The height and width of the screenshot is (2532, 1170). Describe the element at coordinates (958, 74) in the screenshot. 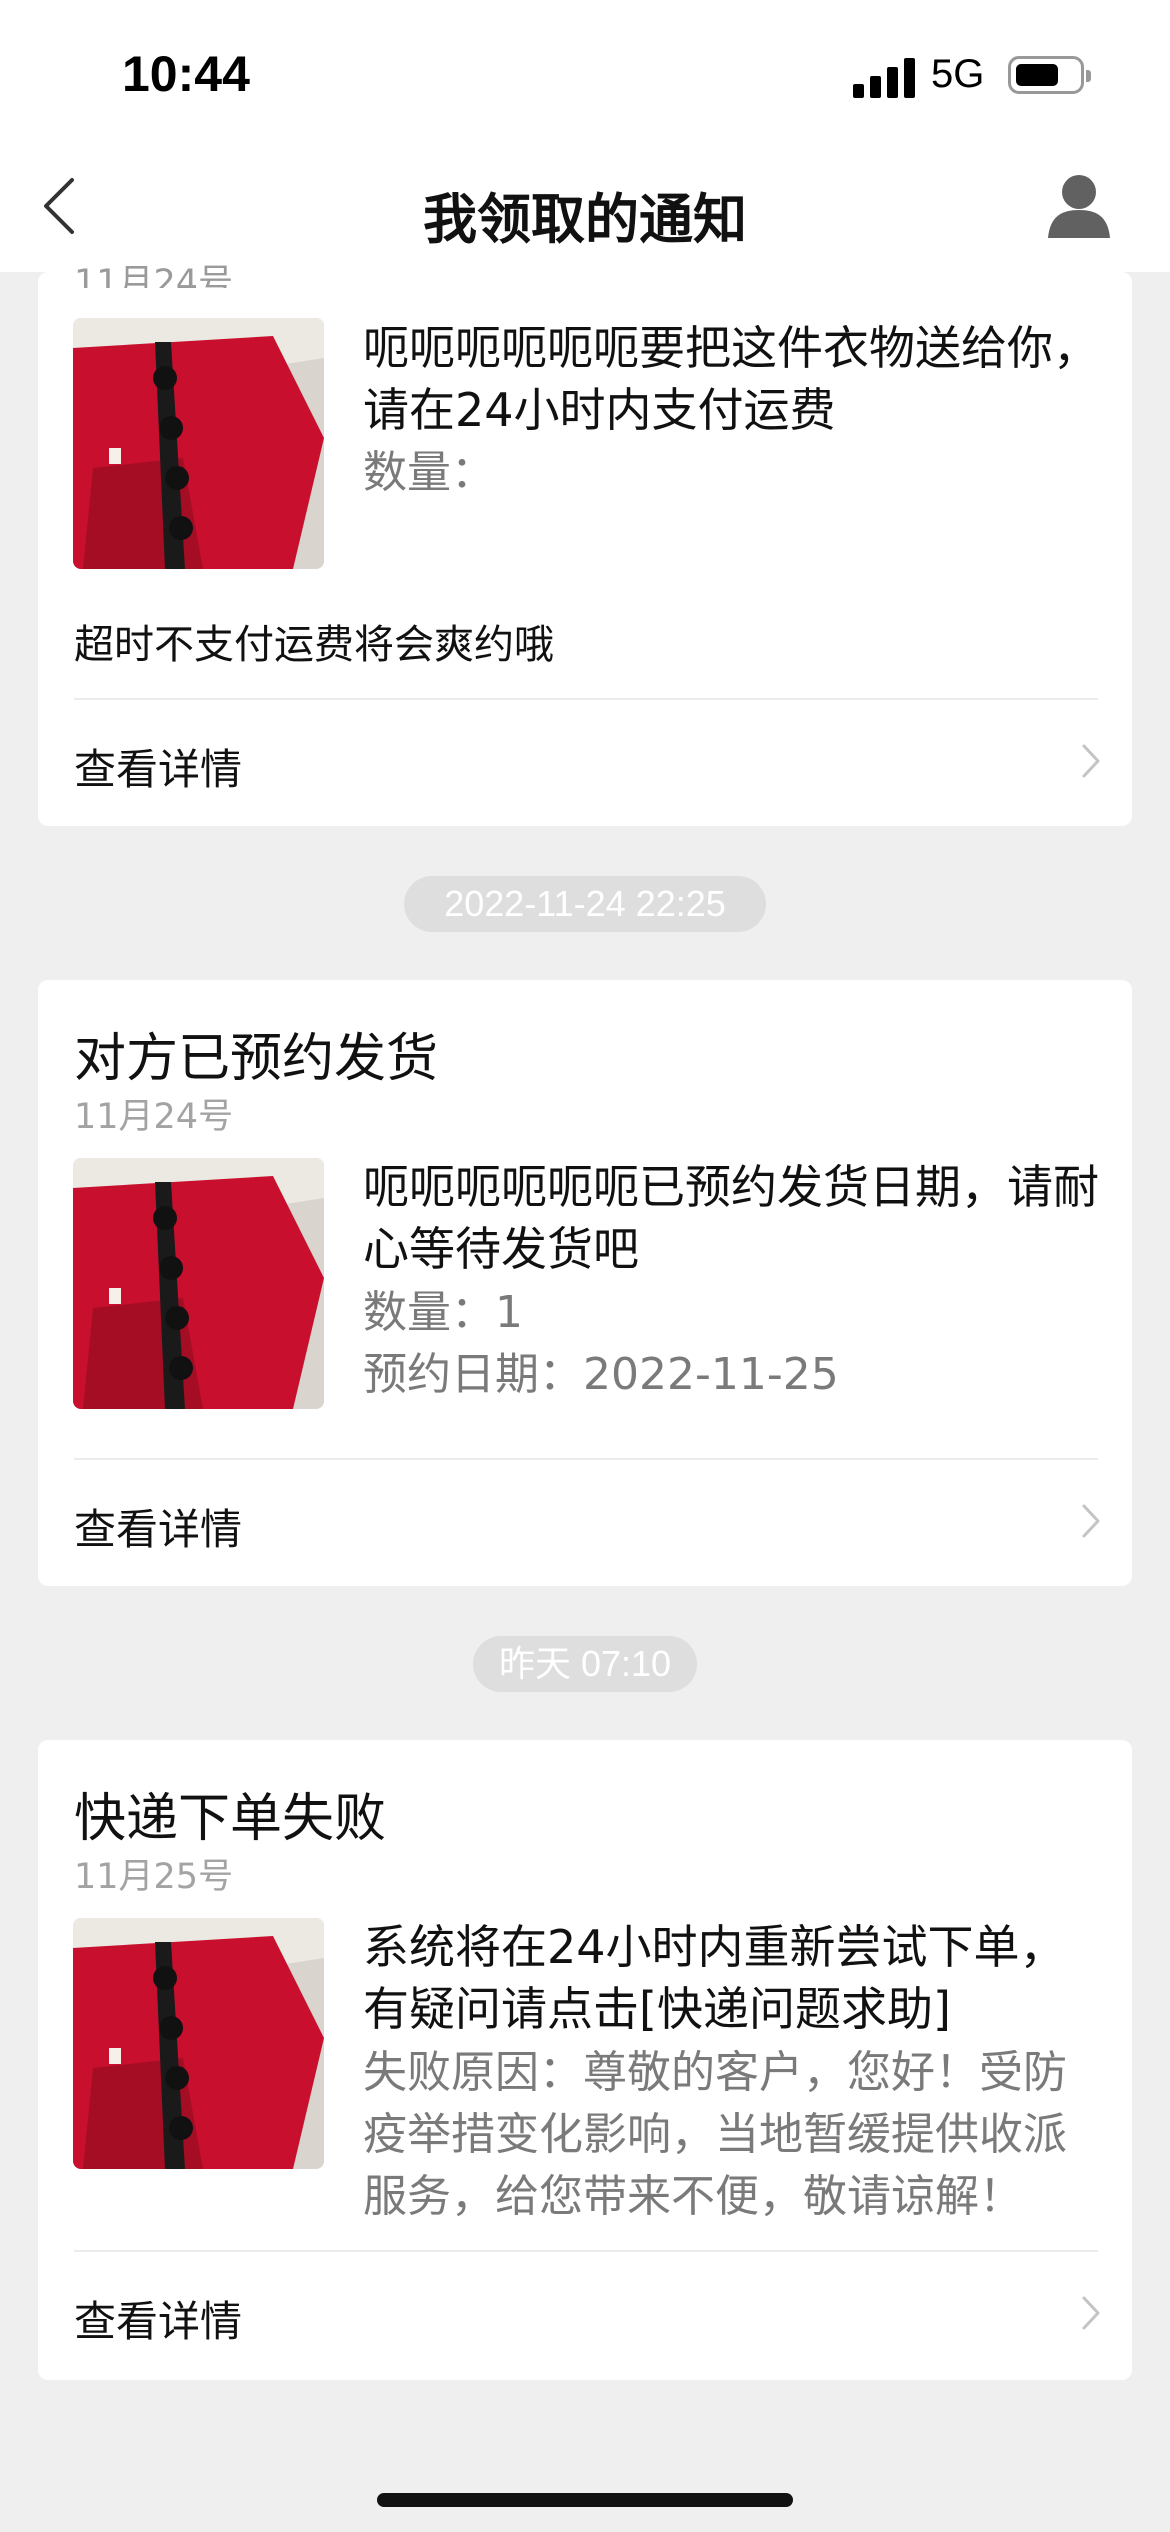

I see `network-label: 5G` at that location.